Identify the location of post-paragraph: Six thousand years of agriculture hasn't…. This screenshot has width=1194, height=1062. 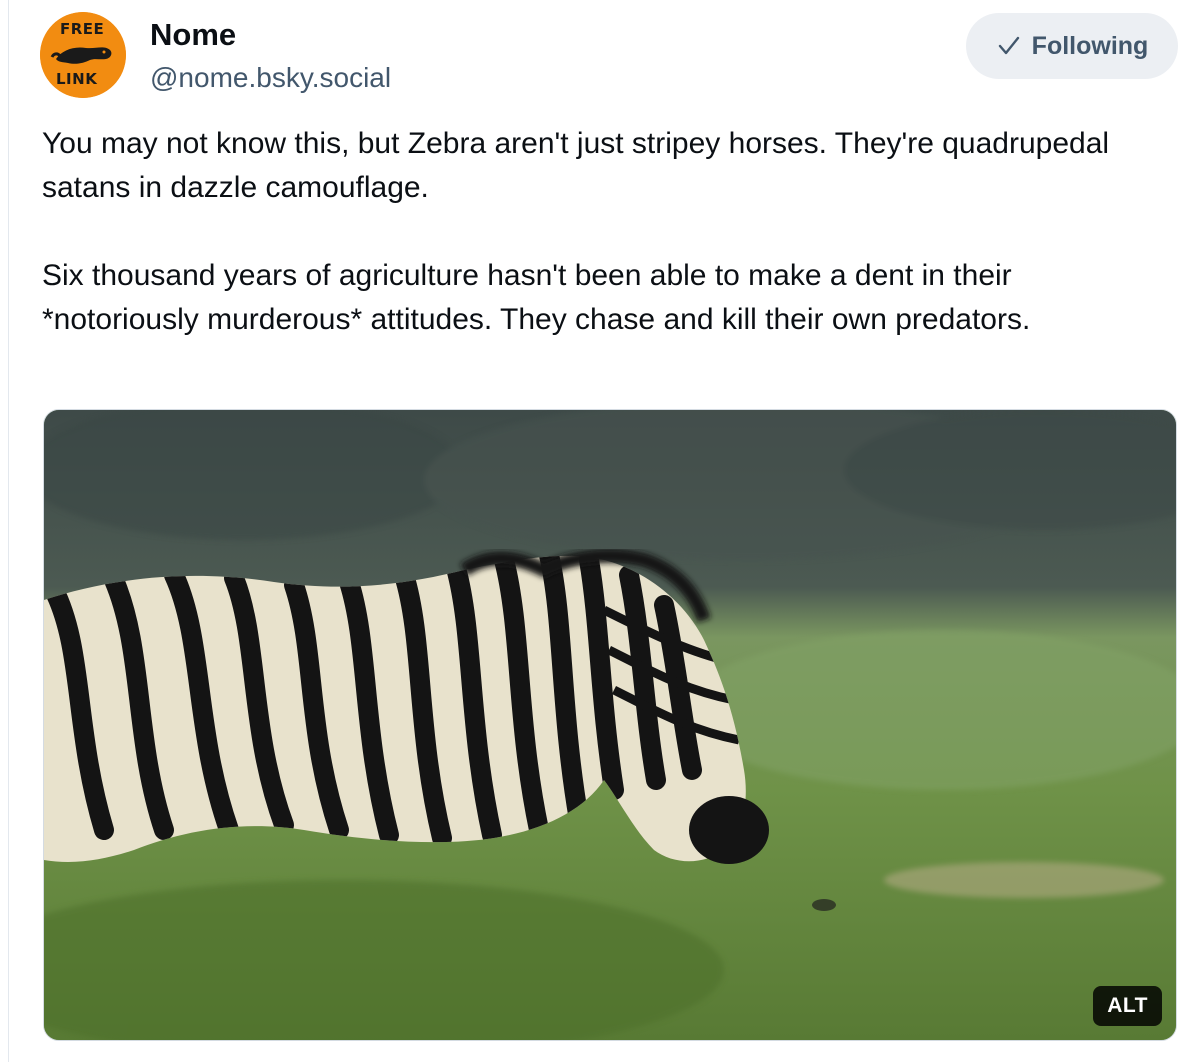
(536, 297).